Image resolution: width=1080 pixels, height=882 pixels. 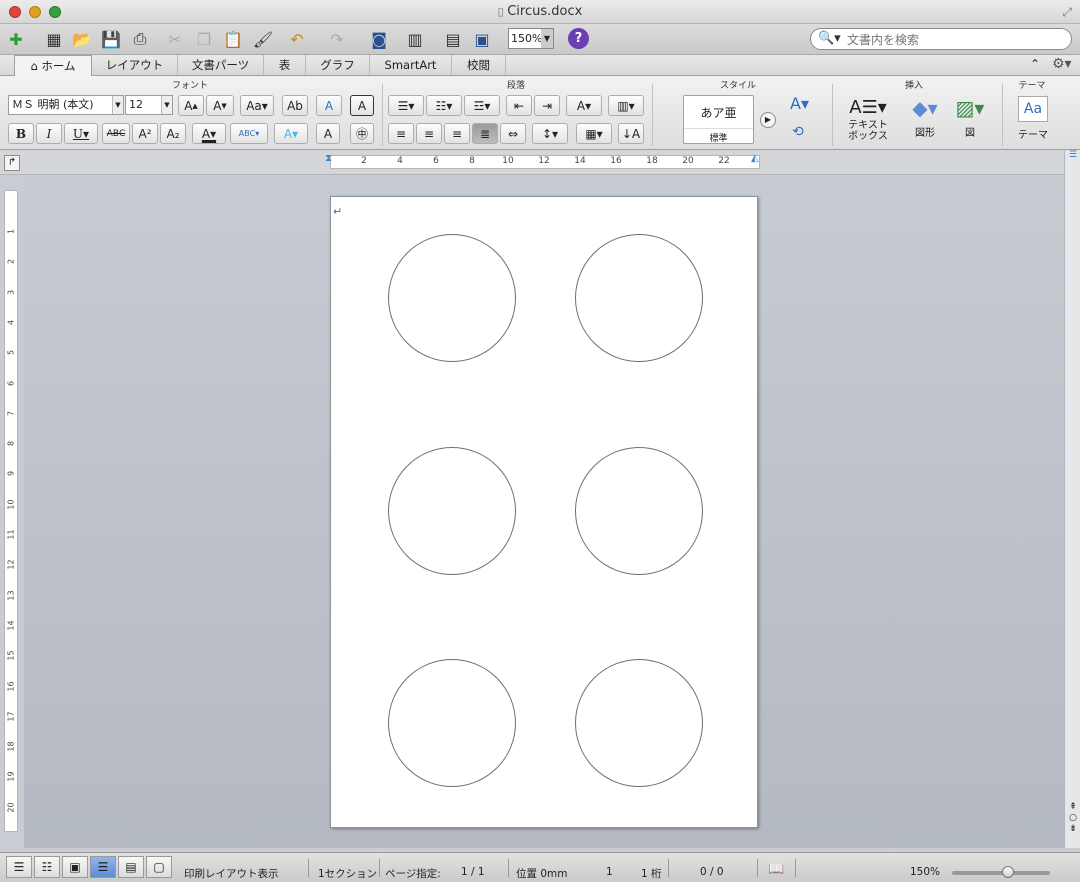 What do you see at coordinates (362, 105) in the screenshot?
I see `character-border-icon: A` at bounding box center [362, 105].